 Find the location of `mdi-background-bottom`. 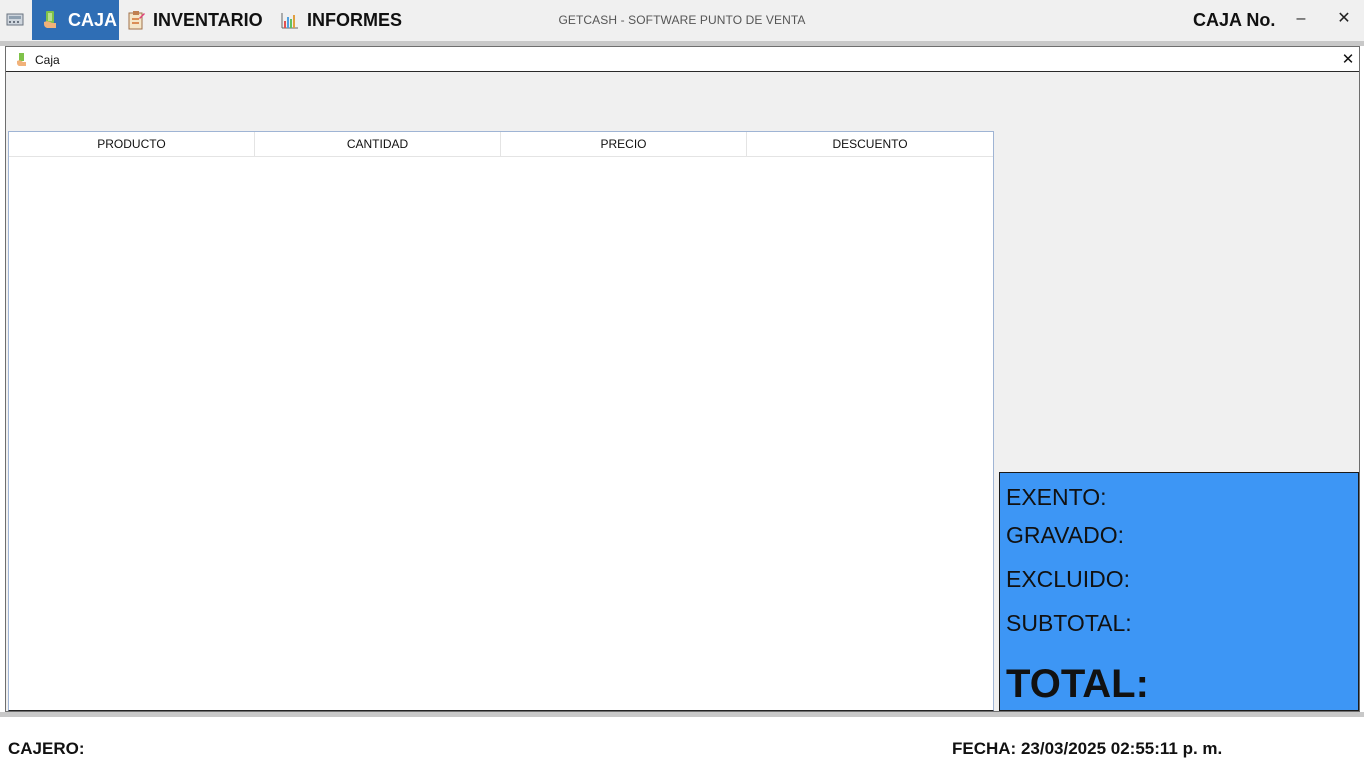

mdi-background-bottom is located at coordinates (682, 714).